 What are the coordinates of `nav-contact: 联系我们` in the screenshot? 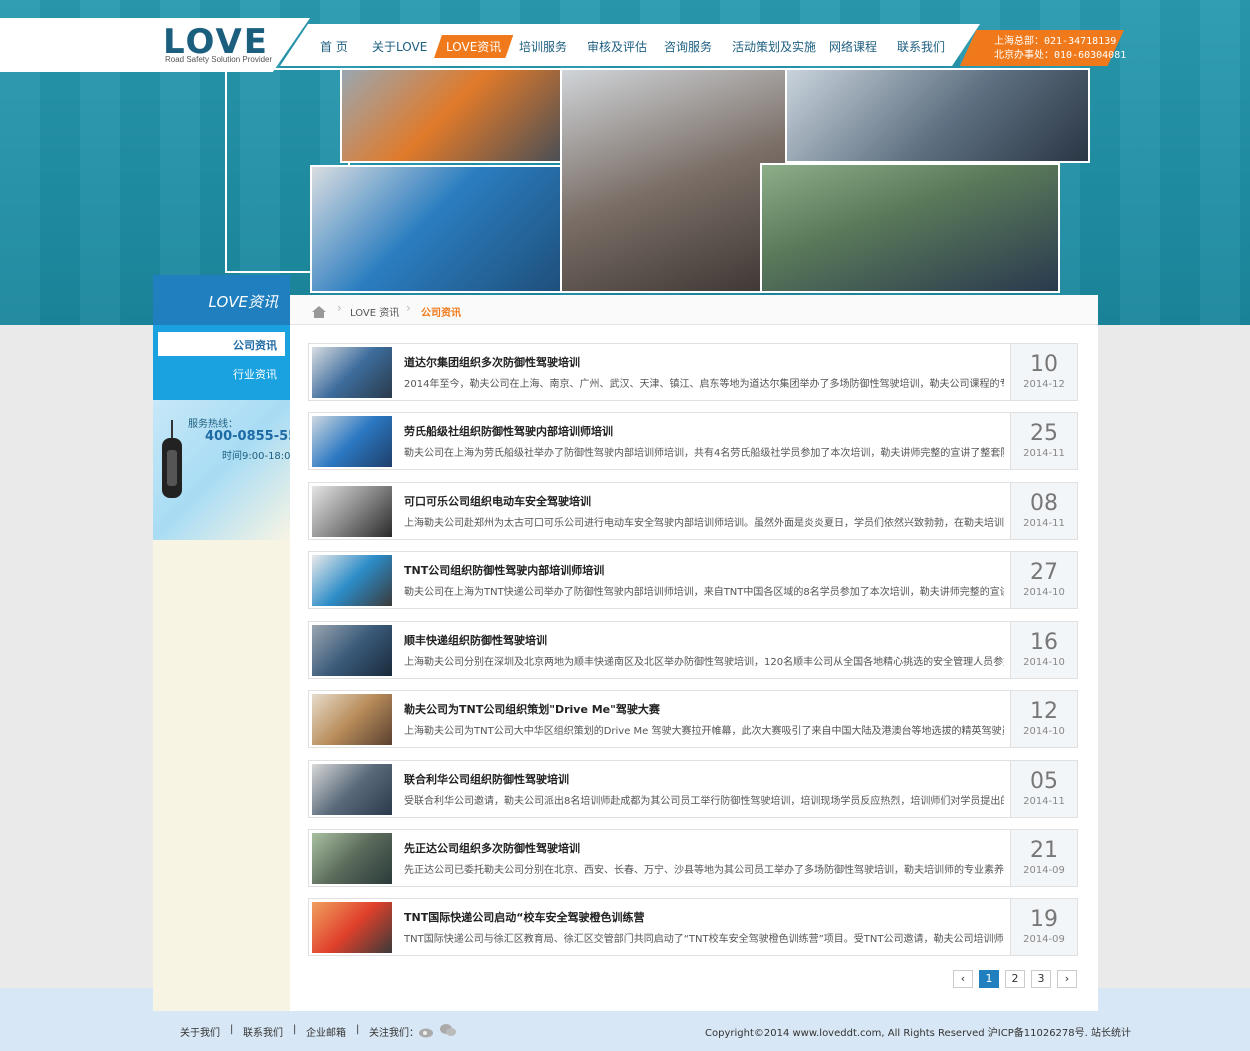 It's located at (921, 46).